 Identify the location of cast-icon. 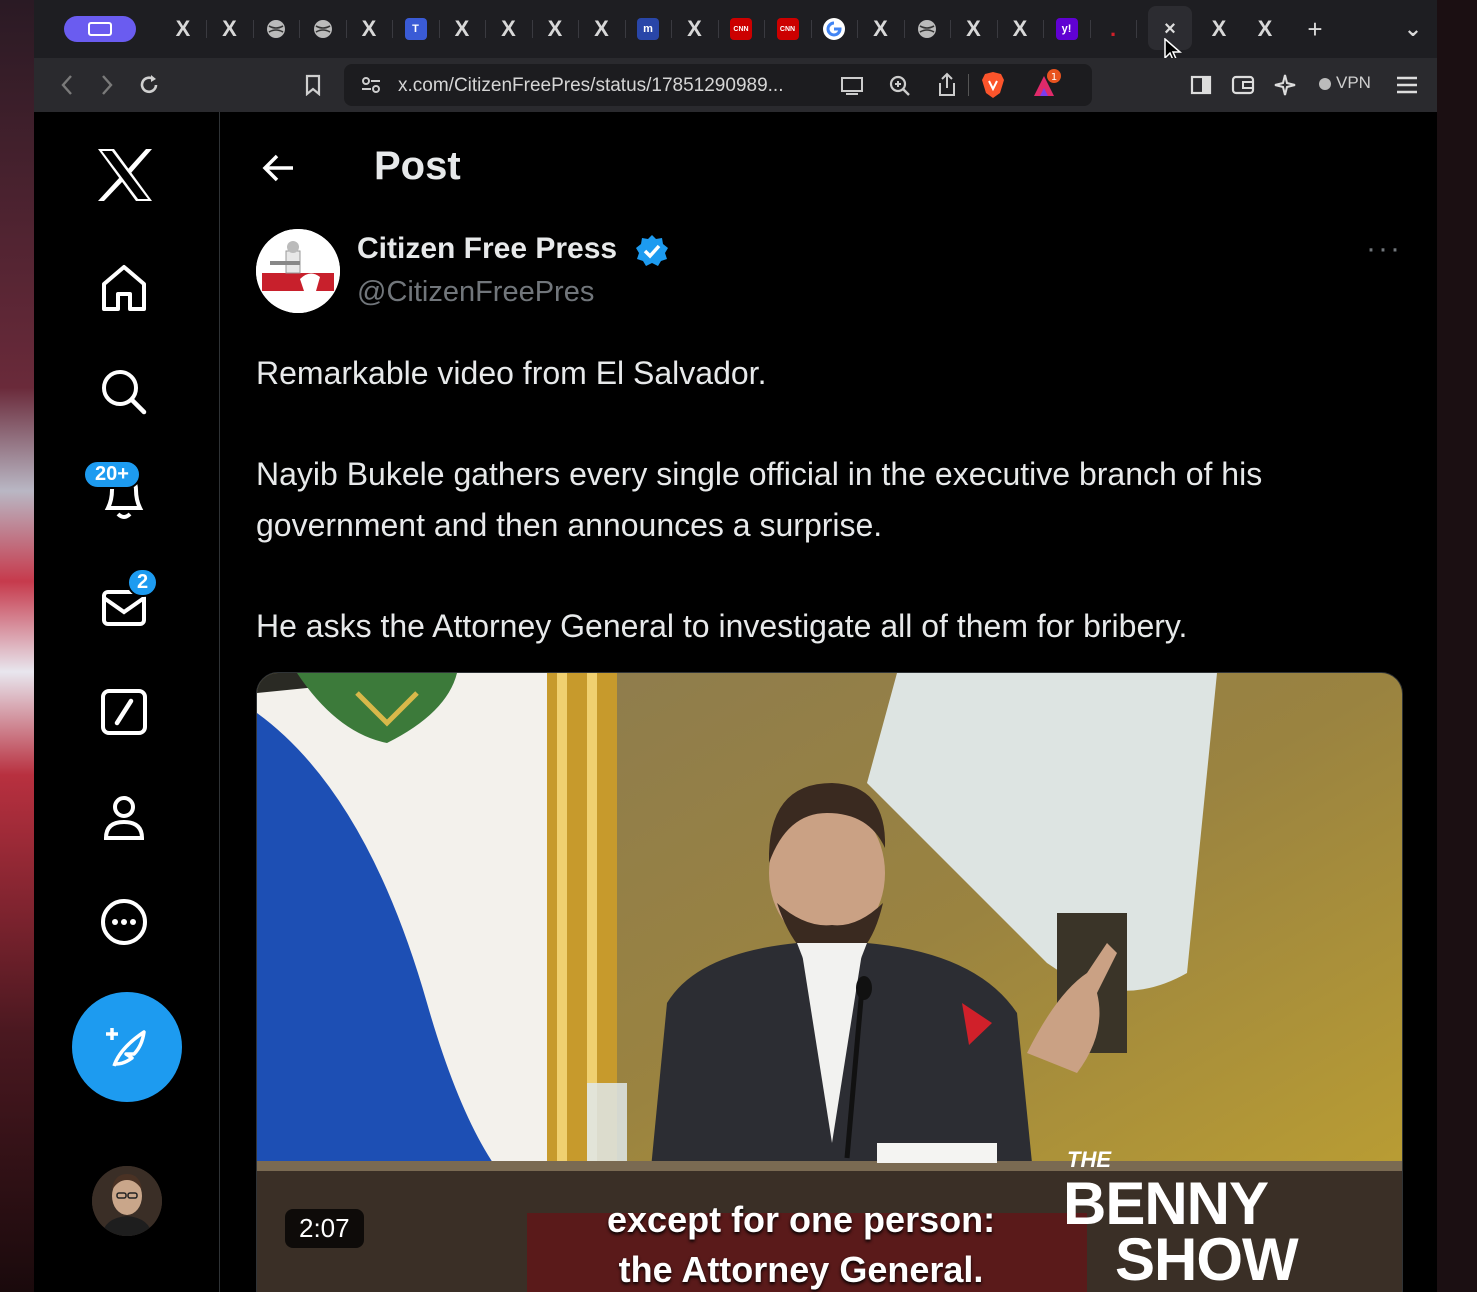
(853, 86).